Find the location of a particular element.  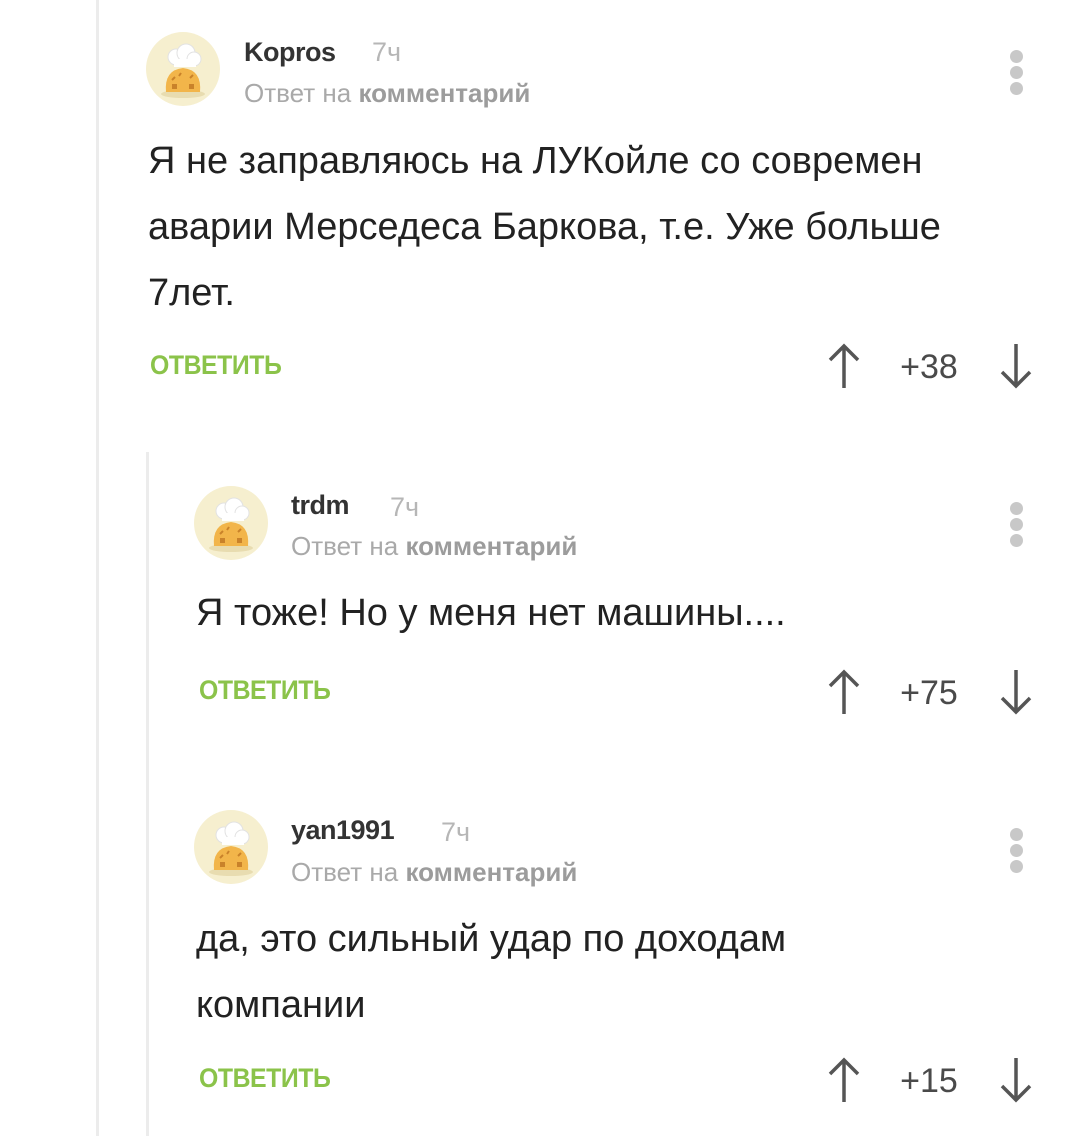

more-vertical-icon is located at coordinates (1016, 852).